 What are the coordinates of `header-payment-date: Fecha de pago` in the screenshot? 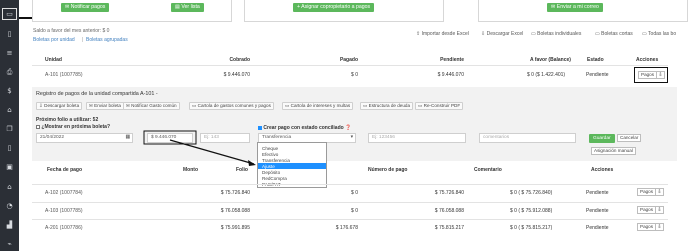 It's located at (65, 170).